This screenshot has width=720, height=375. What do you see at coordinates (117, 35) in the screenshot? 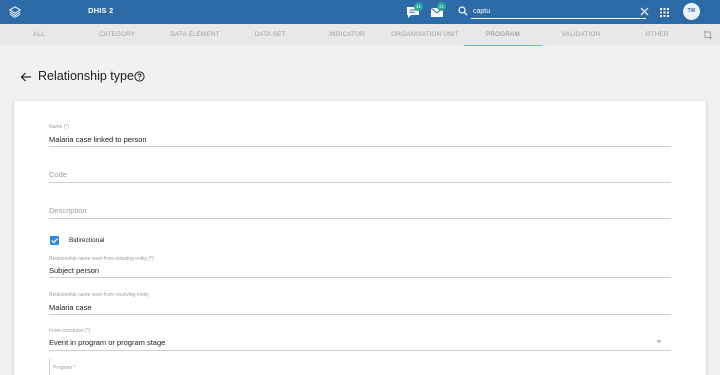
I see `tab-category: CATEGORY` at bounding box center [117, 35].